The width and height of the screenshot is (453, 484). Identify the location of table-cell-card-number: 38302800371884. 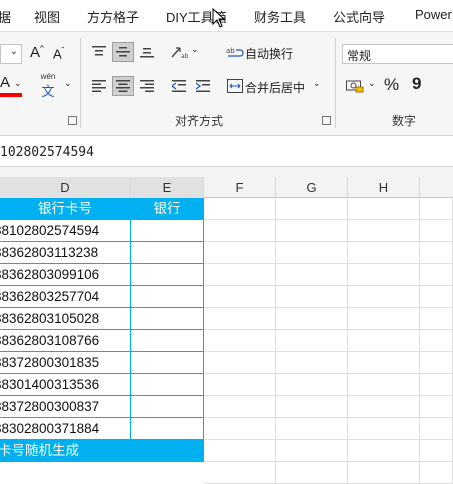
(65, 429).